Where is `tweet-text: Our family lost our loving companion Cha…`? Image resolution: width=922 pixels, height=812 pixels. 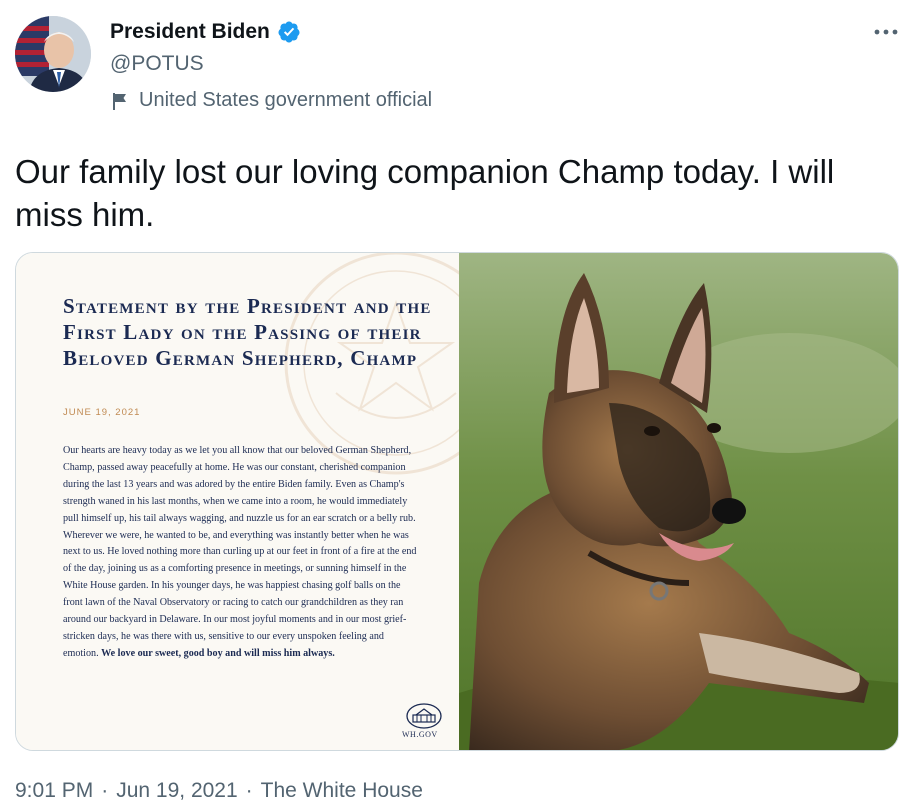
tweet-text: Our family lost our loving companion Cha… is located at coordinates (425, 193).